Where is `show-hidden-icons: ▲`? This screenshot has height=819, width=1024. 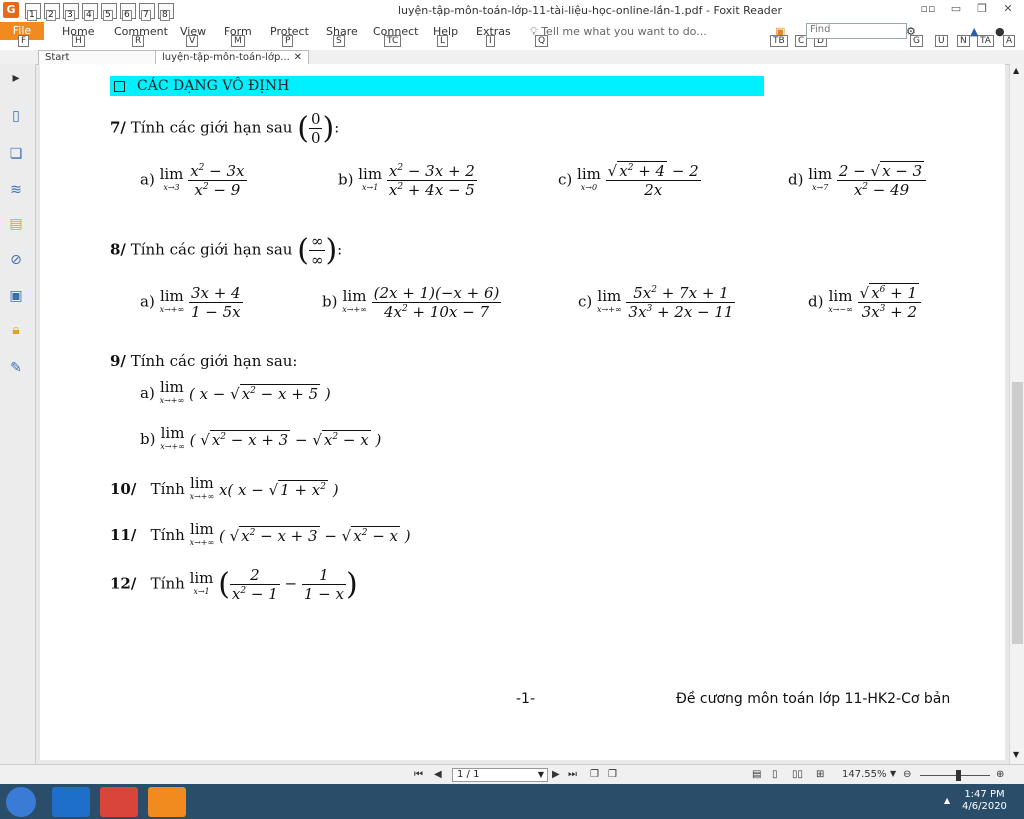 show-hidden-icons: ▲ is located at coordinates (947, 800).